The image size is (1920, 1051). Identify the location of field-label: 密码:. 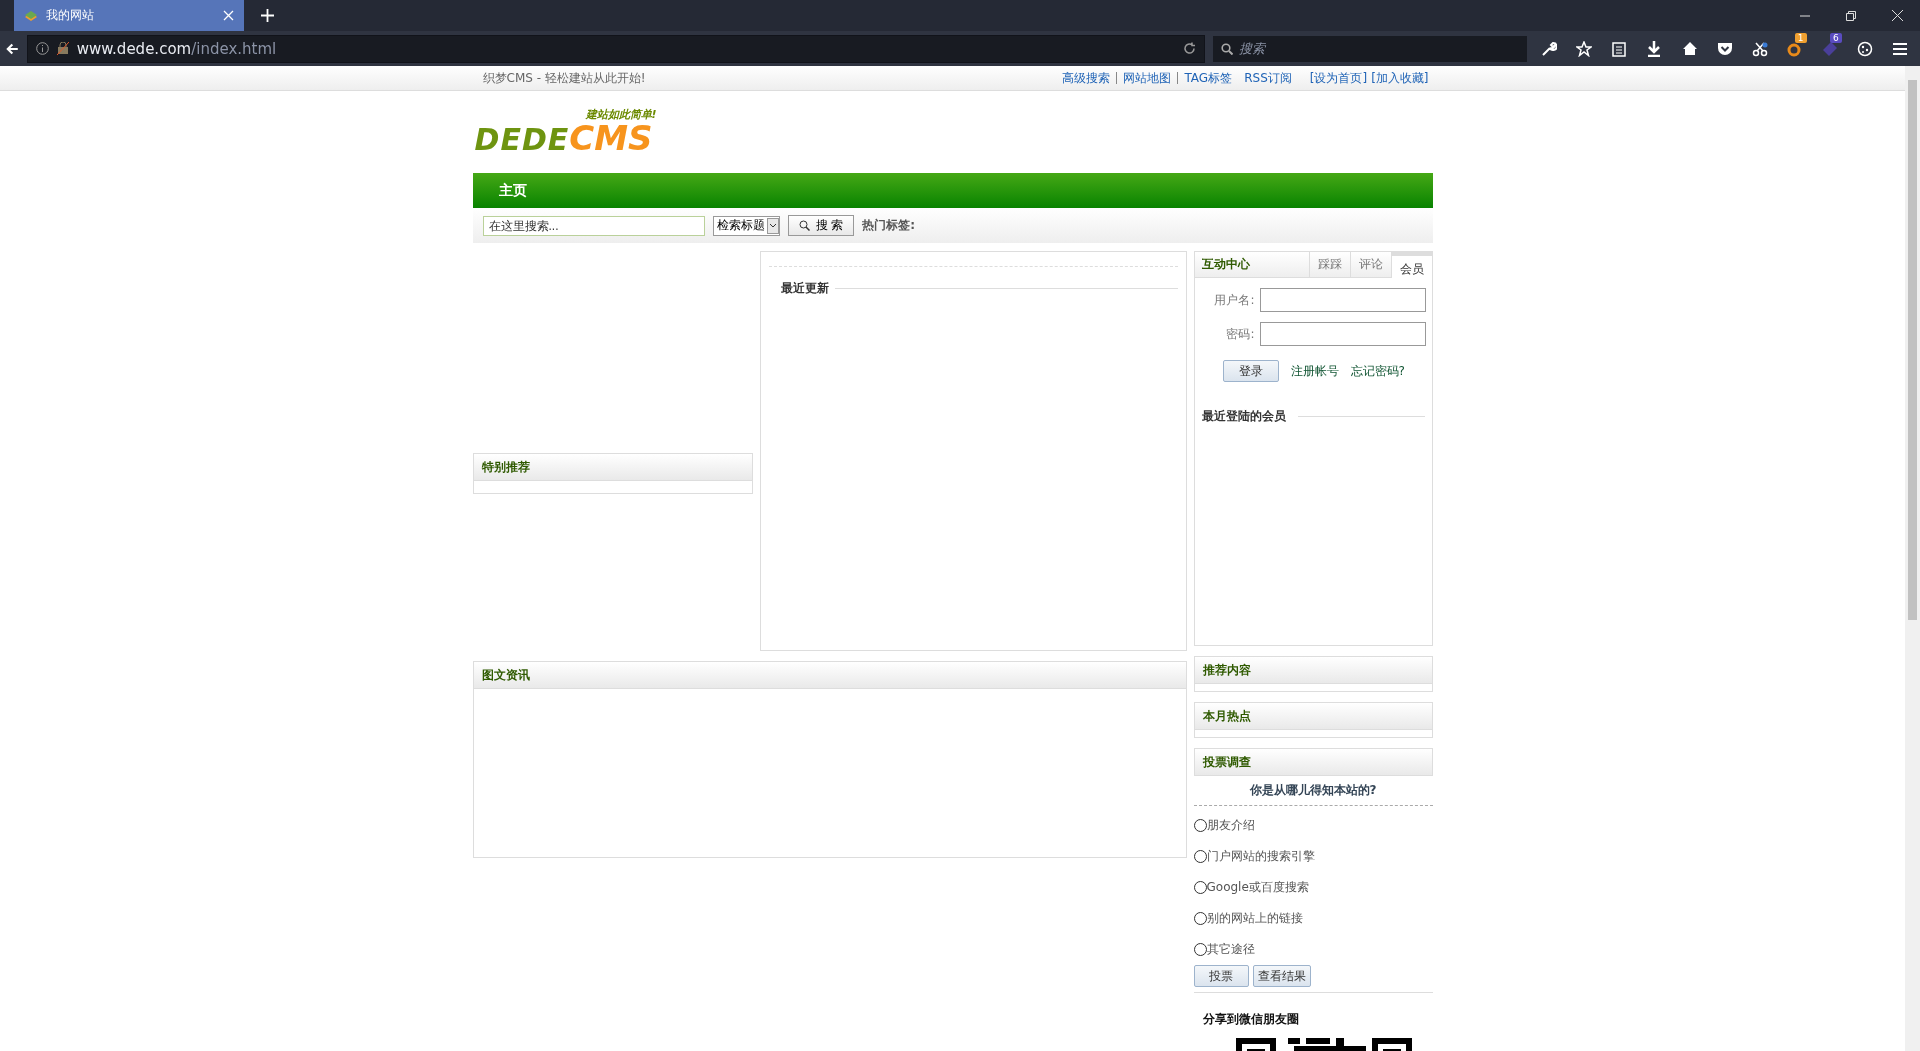
(1240, 334).